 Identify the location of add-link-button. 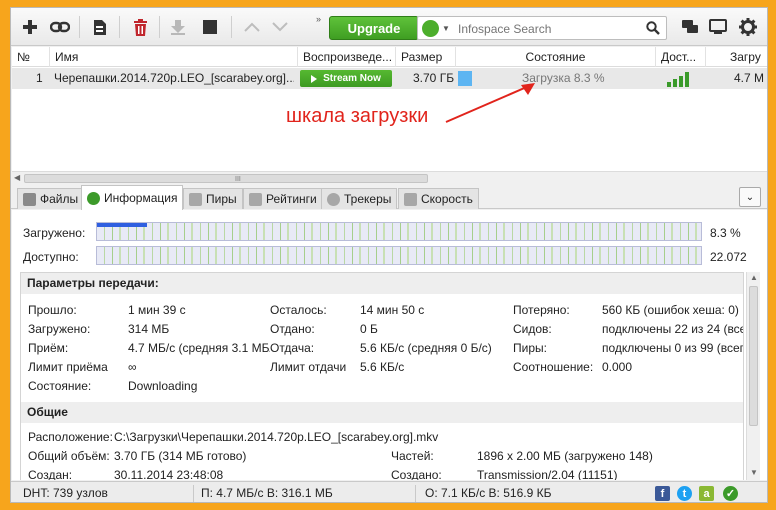
(60, 27).